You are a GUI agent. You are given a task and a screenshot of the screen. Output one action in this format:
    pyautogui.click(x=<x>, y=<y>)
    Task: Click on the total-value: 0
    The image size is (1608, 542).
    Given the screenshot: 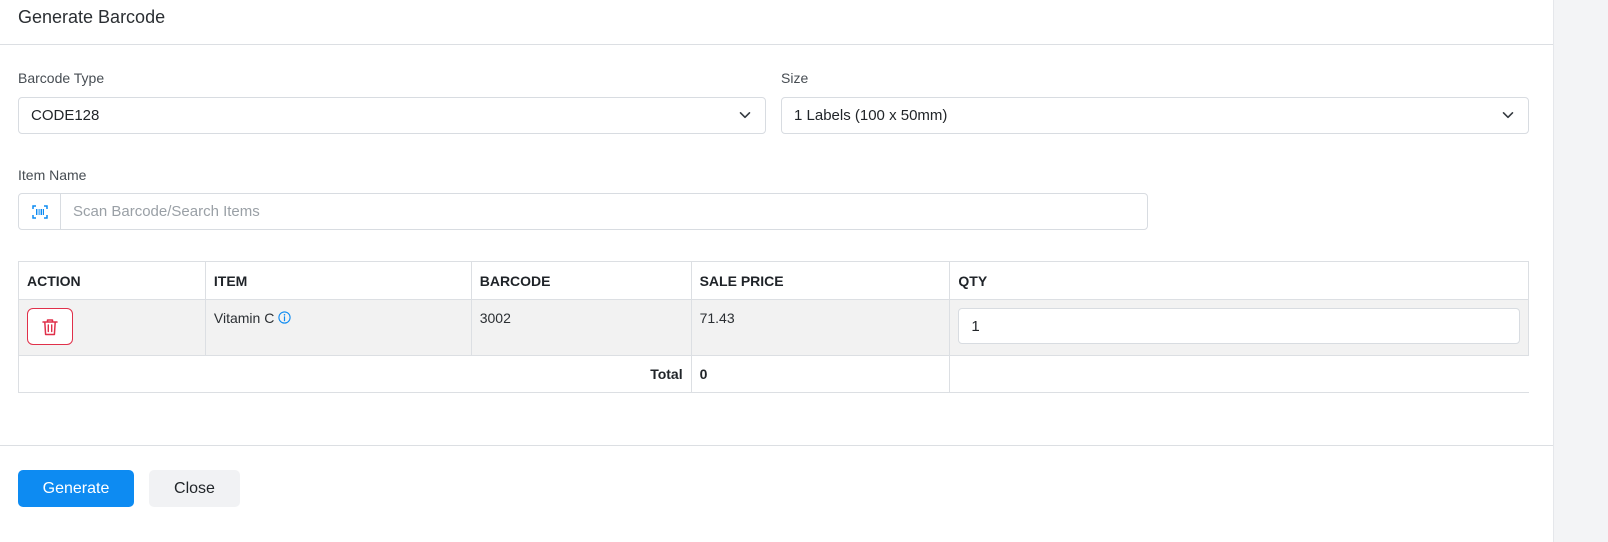 What is the action you would take?
    pyautogui.click(x=820, y=374)
    